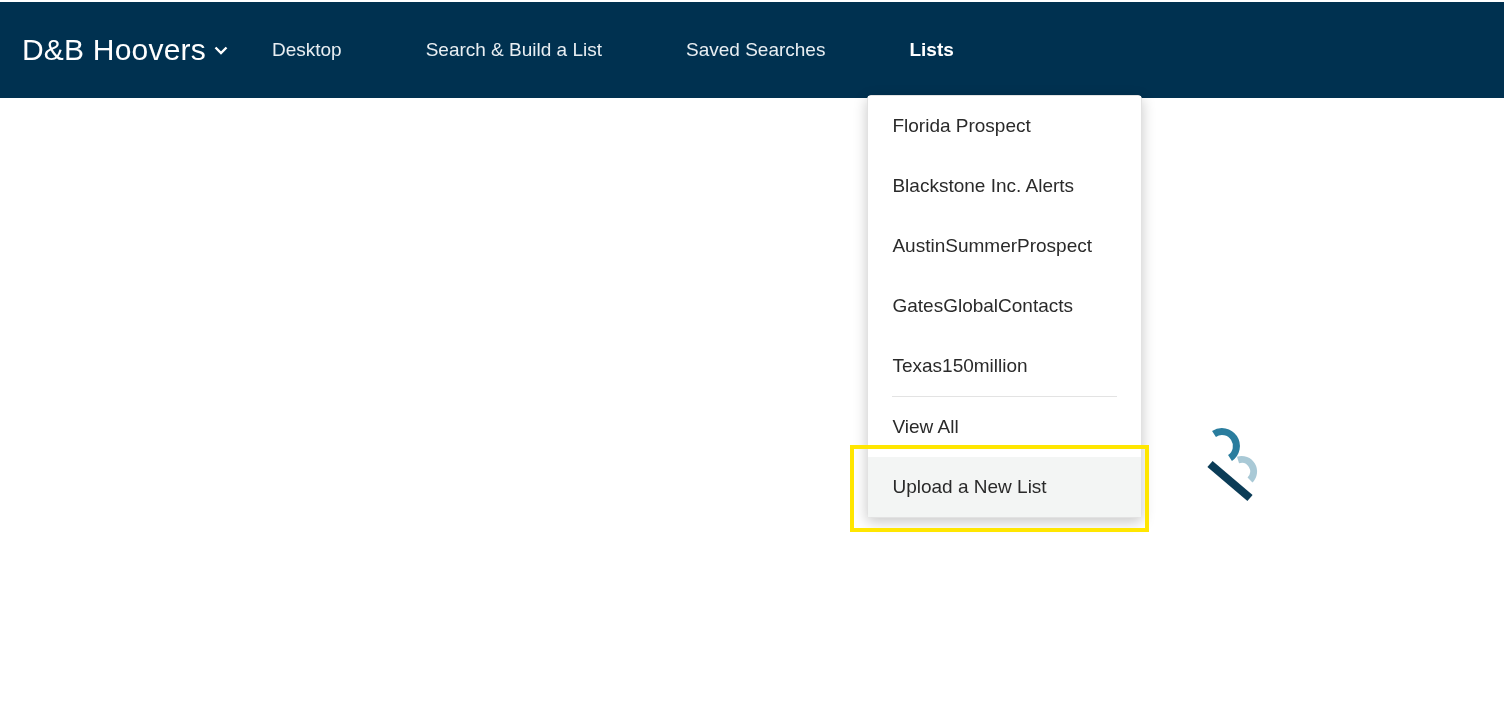 The height and width of the screenshot is (706, 1504). I want to click on menu-item: Upload a New List, so click(1005, 487).